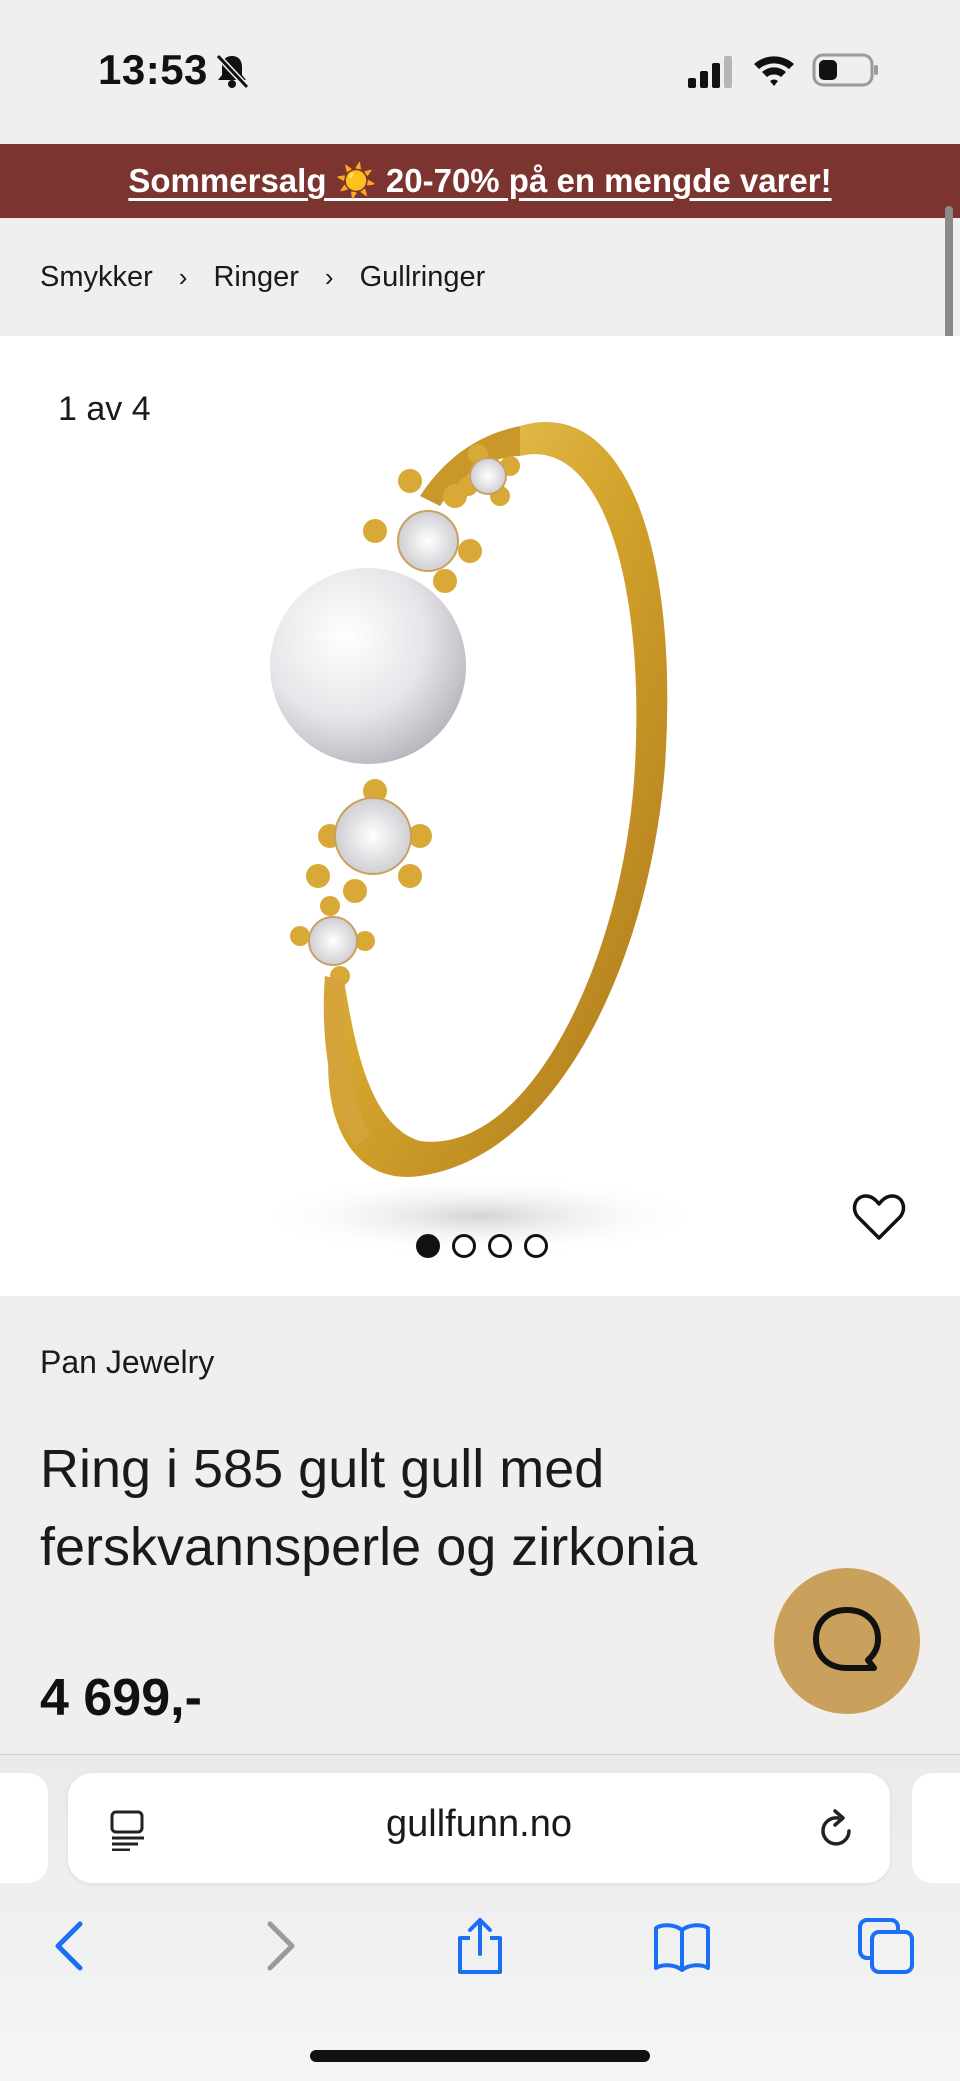  What do you see at coordinates (482, 1246) in the screenshot?
I see `gallery-dots` at bounding box center [482, 1246].